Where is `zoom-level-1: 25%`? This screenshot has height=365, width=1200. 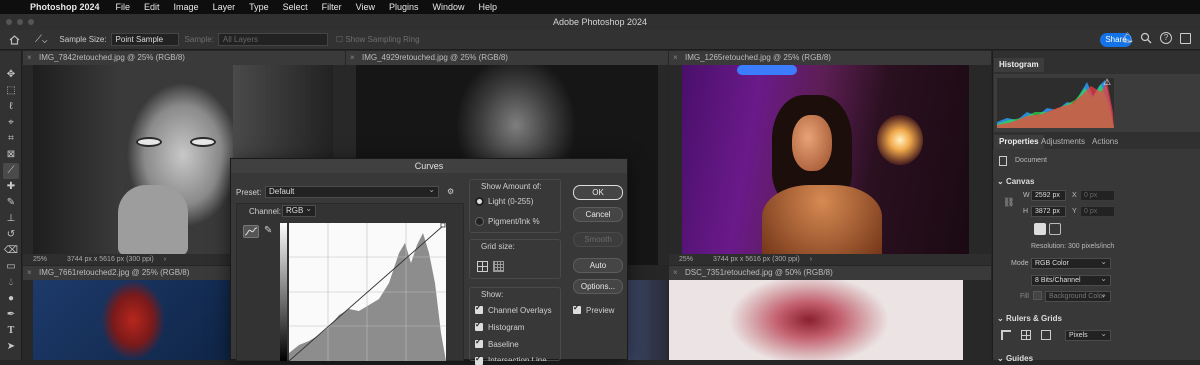
zoom-level-1: 25% is located at coordinates (40, 259).